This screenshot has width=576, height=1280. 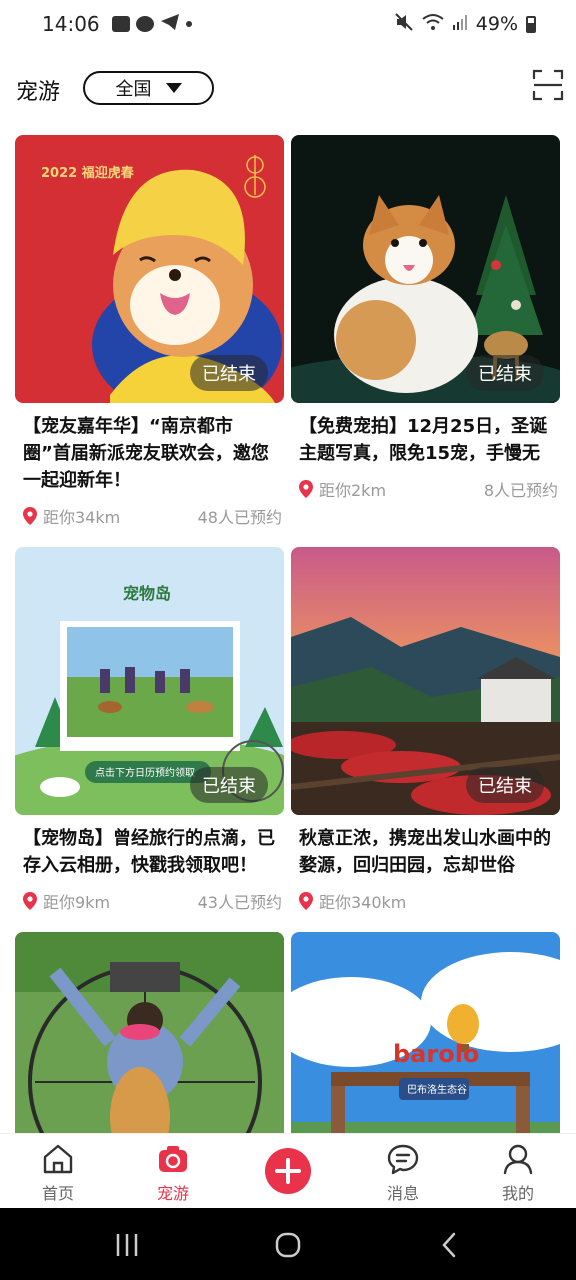 I want to click on signal-icon, so click(x=460, y=24).